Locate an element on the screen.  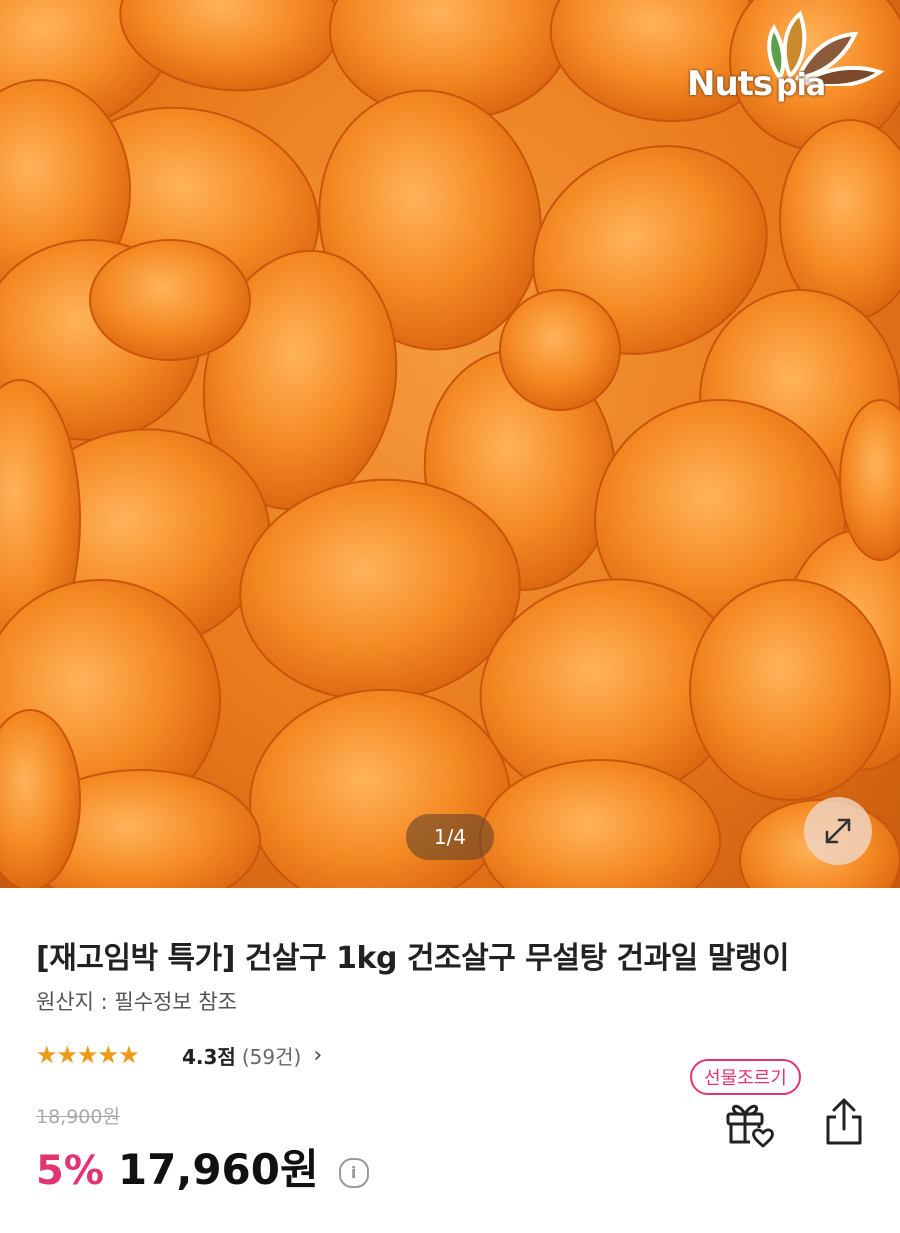
expand-arrows-icon is located at coordinates (838, 831).